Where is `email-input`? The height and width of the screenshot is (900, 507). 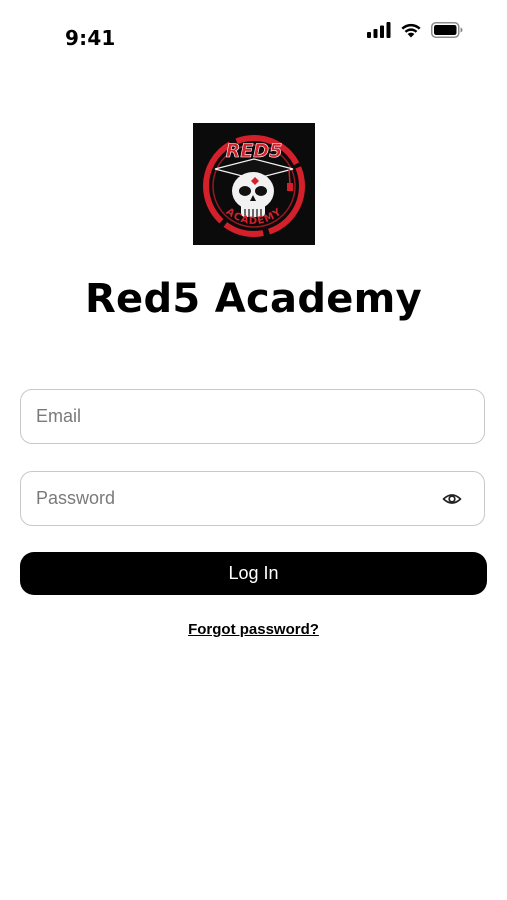 email-input is located at coordinates (236, 416).